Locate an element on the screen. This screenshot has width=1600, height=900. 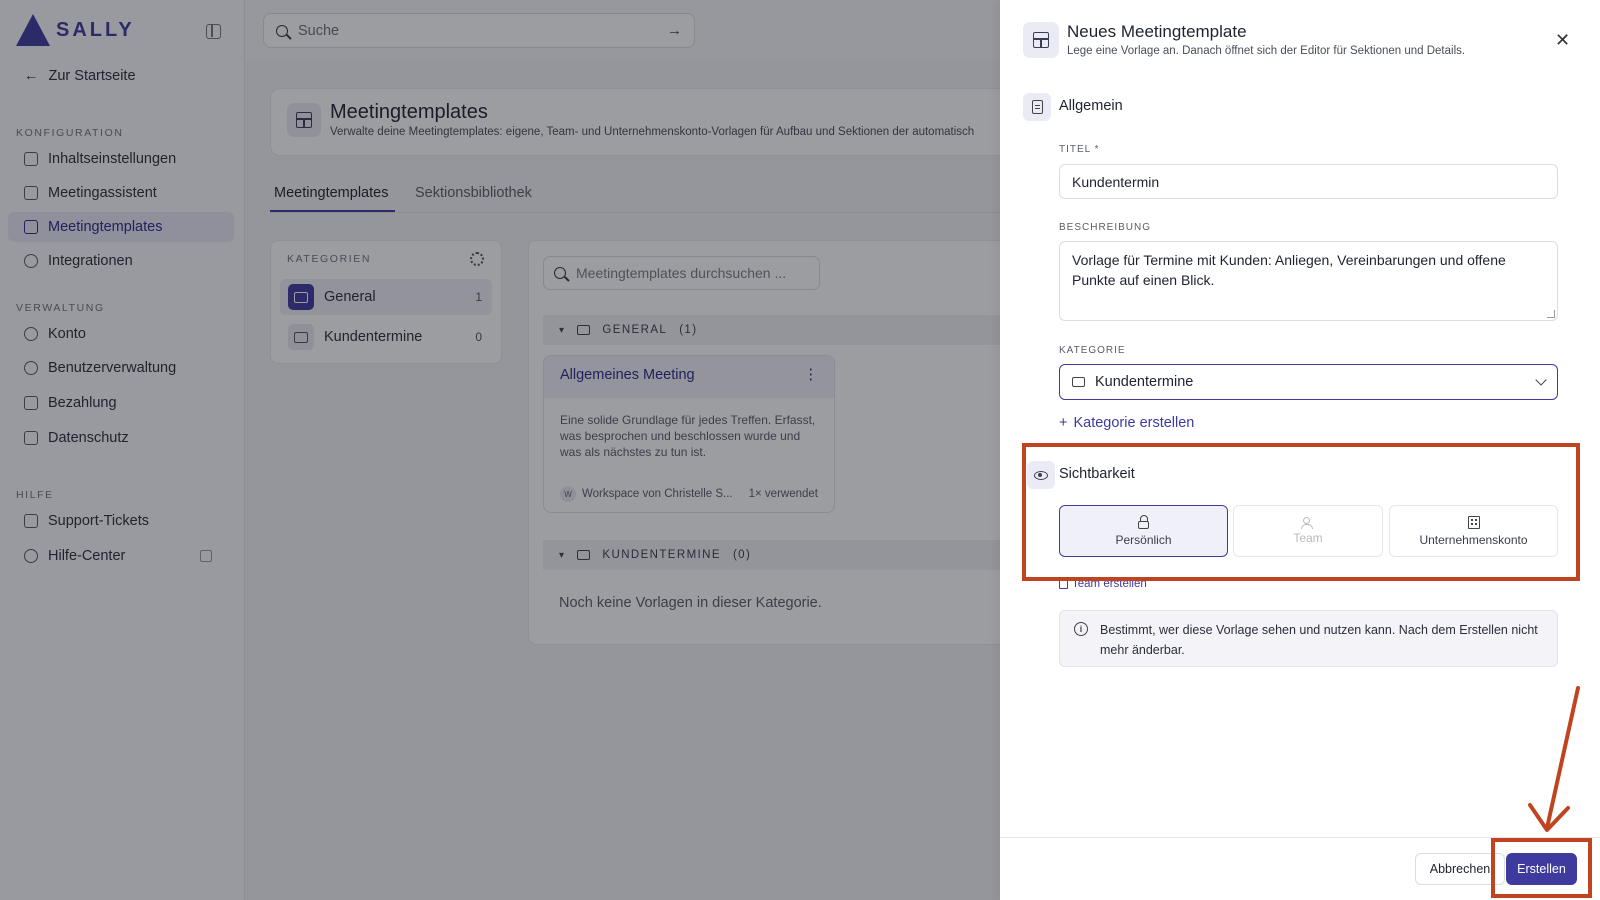
plus-icon: + is located at coordinates (1063, 423).